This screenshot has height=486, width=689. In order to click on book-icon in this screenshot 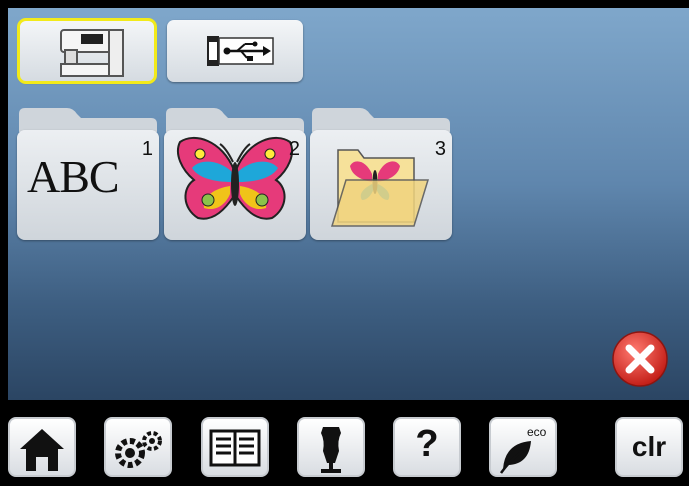, I will do `click(235, 448)`.